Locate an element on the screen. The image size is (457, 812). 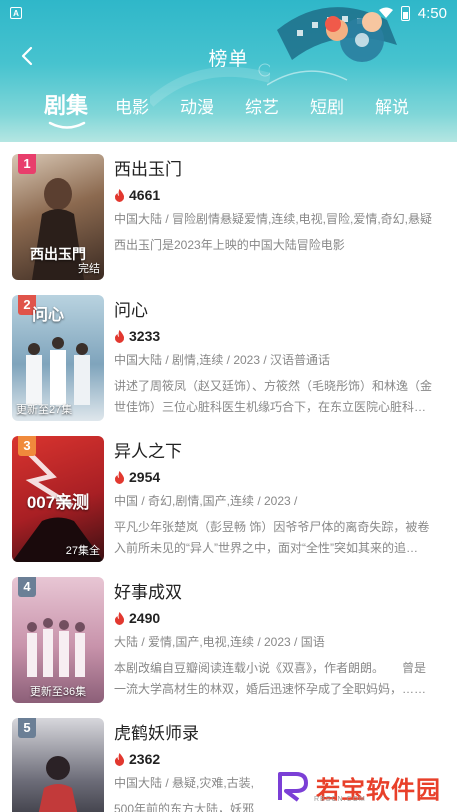
heat-value: 4661 is located at coordinates (145, 195).